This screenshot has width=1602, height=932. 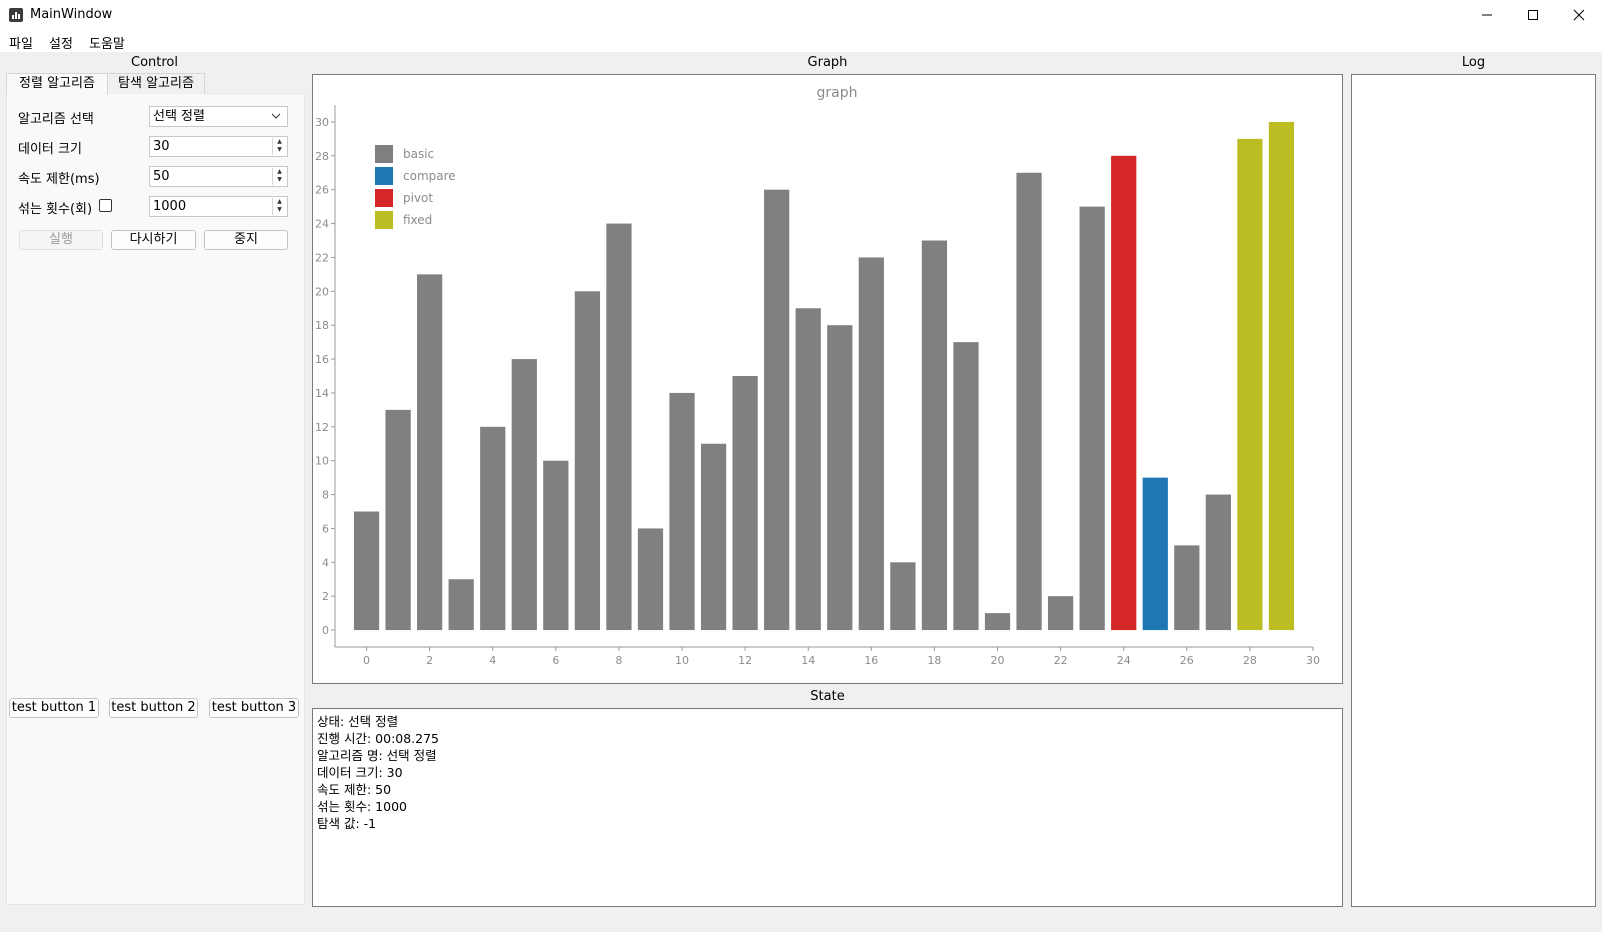 I want to click on chevron-down-icon, so click(x=276, y=116).